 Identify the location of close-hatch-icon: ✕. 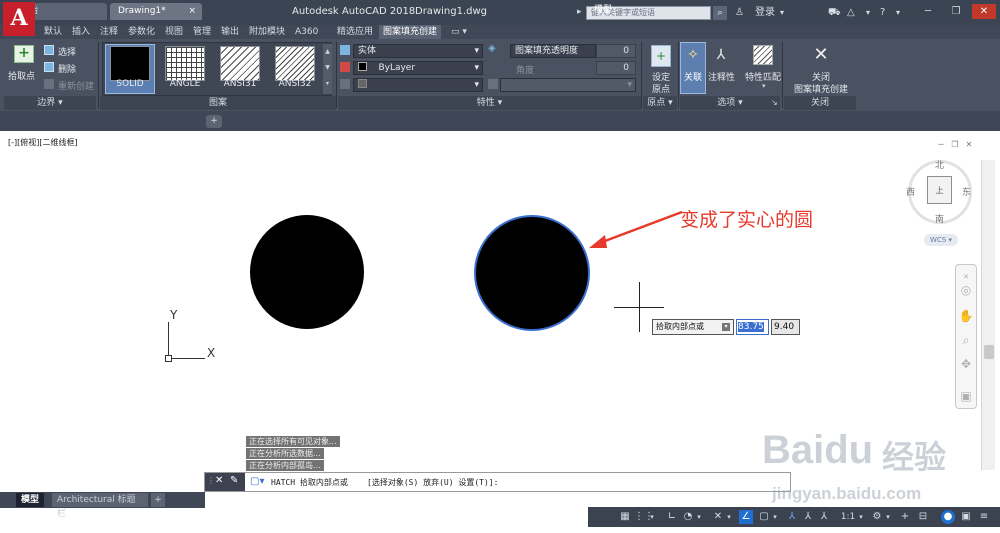
(821, 55).